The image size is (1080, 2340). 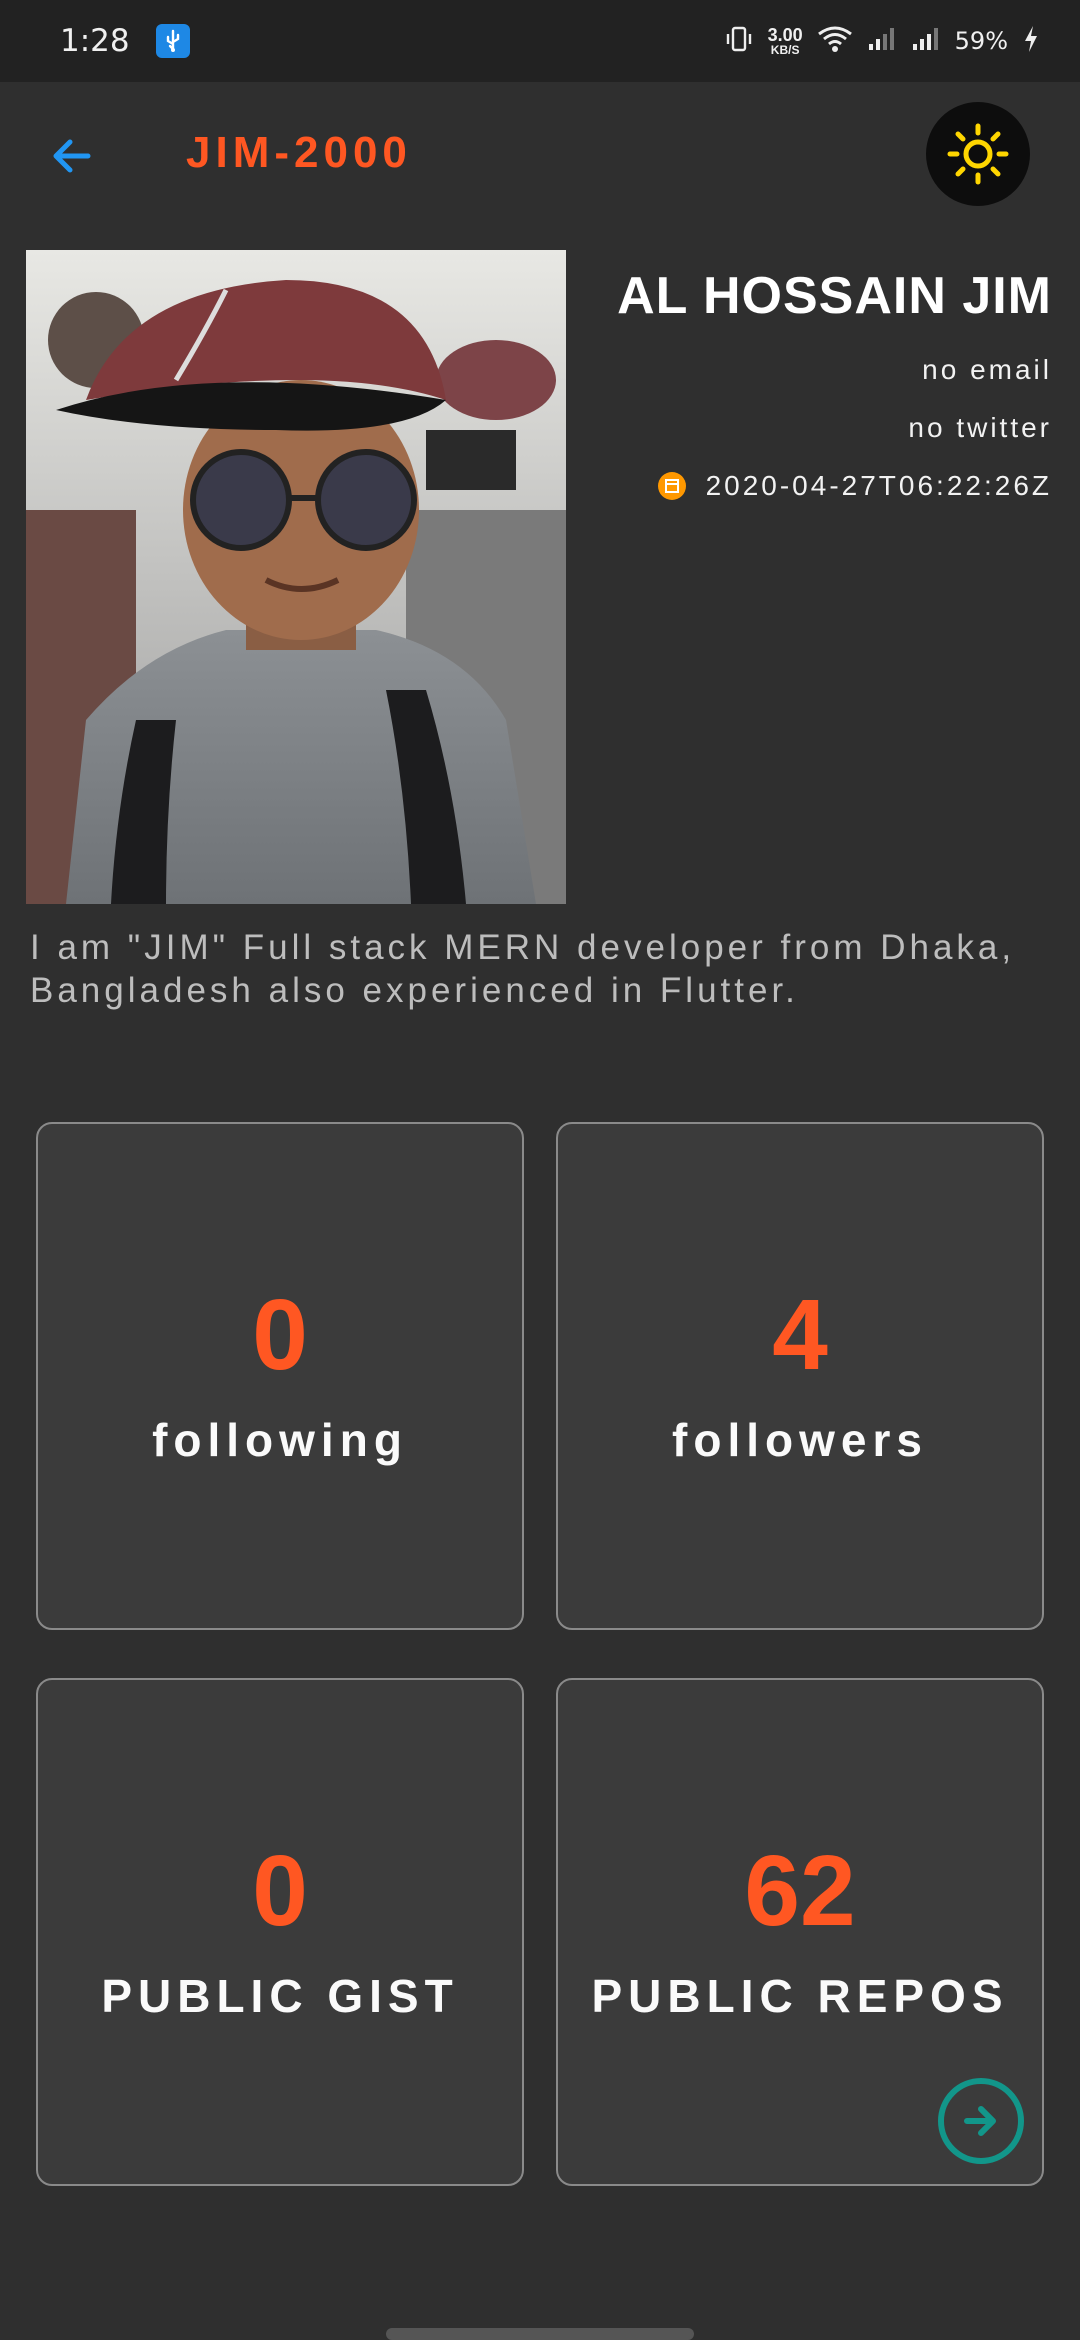 What do you see at coordinates (280, 1335) in the screenshot?
I see `following-count: 0` at bounding box center [280, 1335].